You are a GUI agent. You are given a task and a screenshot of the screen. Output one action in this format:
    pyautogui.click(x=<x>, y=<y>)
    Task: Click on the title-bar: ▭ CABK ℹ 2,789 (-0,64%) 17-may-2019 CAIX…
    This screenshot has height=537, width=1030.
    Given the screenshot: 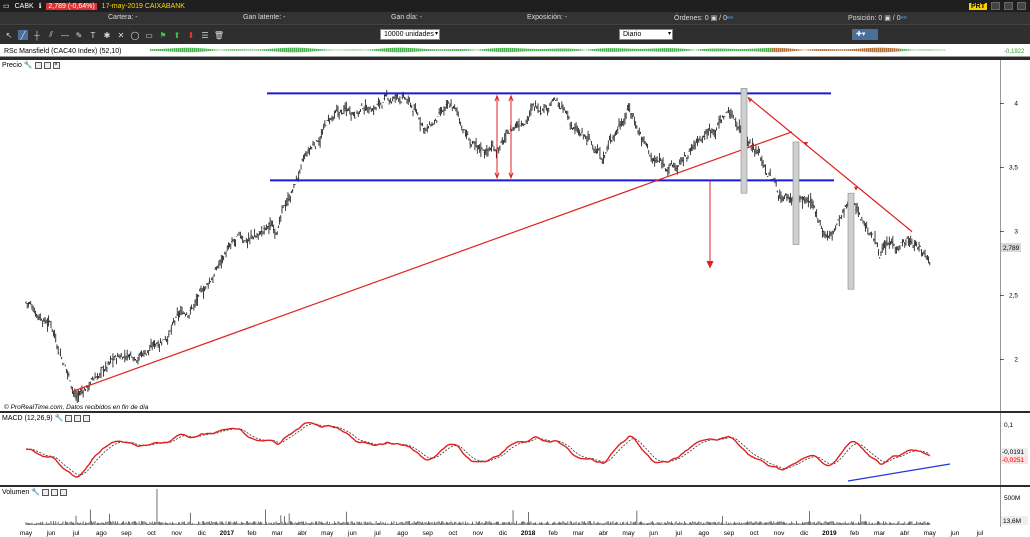 What is the action you would take?
    pyautogui.click(x=515, y=6)
    